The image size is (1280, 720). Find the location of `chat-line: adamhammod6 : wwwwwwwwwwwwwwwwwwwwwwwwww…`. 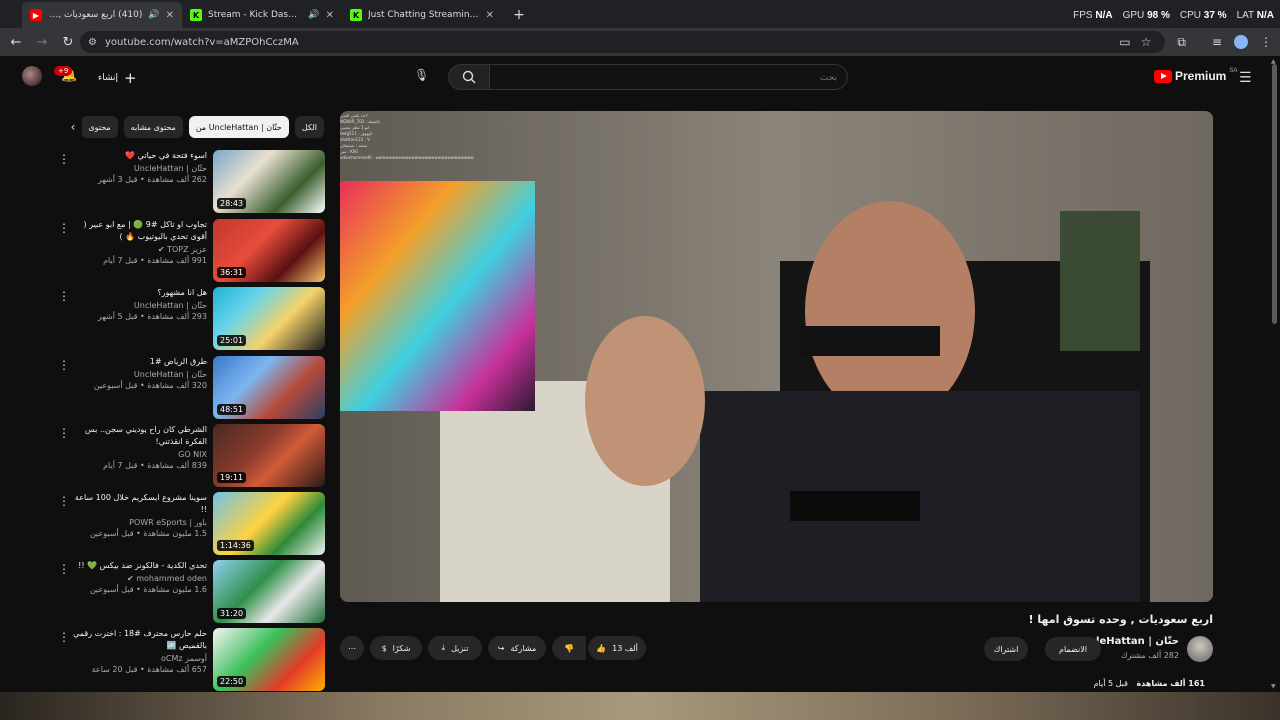

chat-line: adamhammod6 : wwwwwwwwwwwwwwwwwwwwwwwwww… is located at coordinates (407, 157).